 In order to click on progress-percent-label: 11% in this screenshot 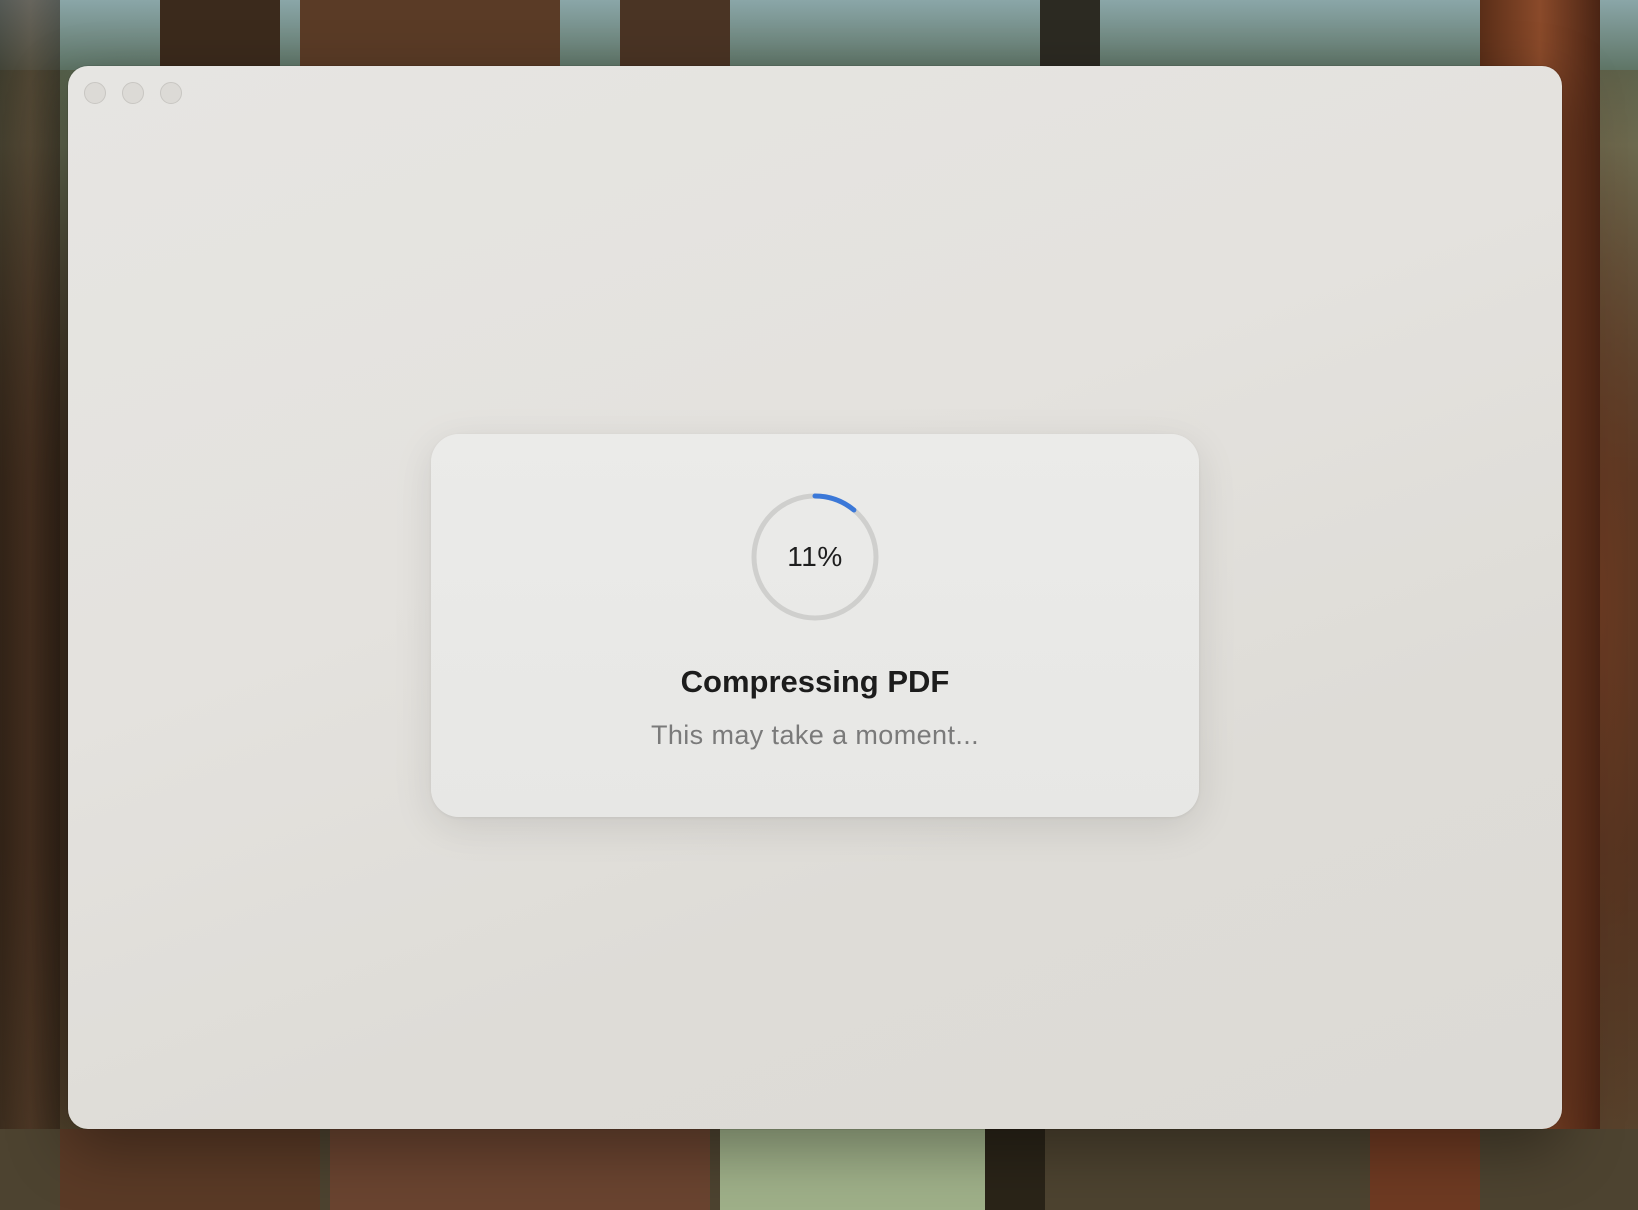, I will do `click(815, 556)`.